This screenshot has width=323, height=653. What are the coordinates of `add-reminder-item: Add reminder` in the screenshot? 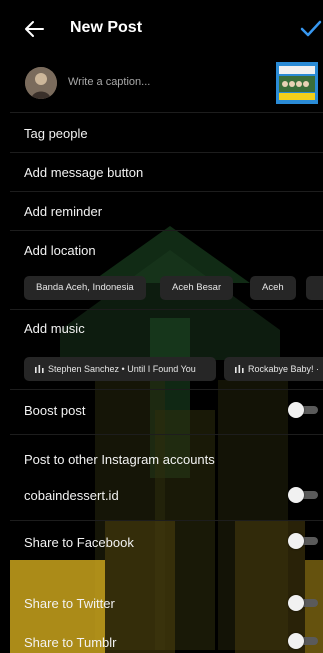 It's located at (63, 211).